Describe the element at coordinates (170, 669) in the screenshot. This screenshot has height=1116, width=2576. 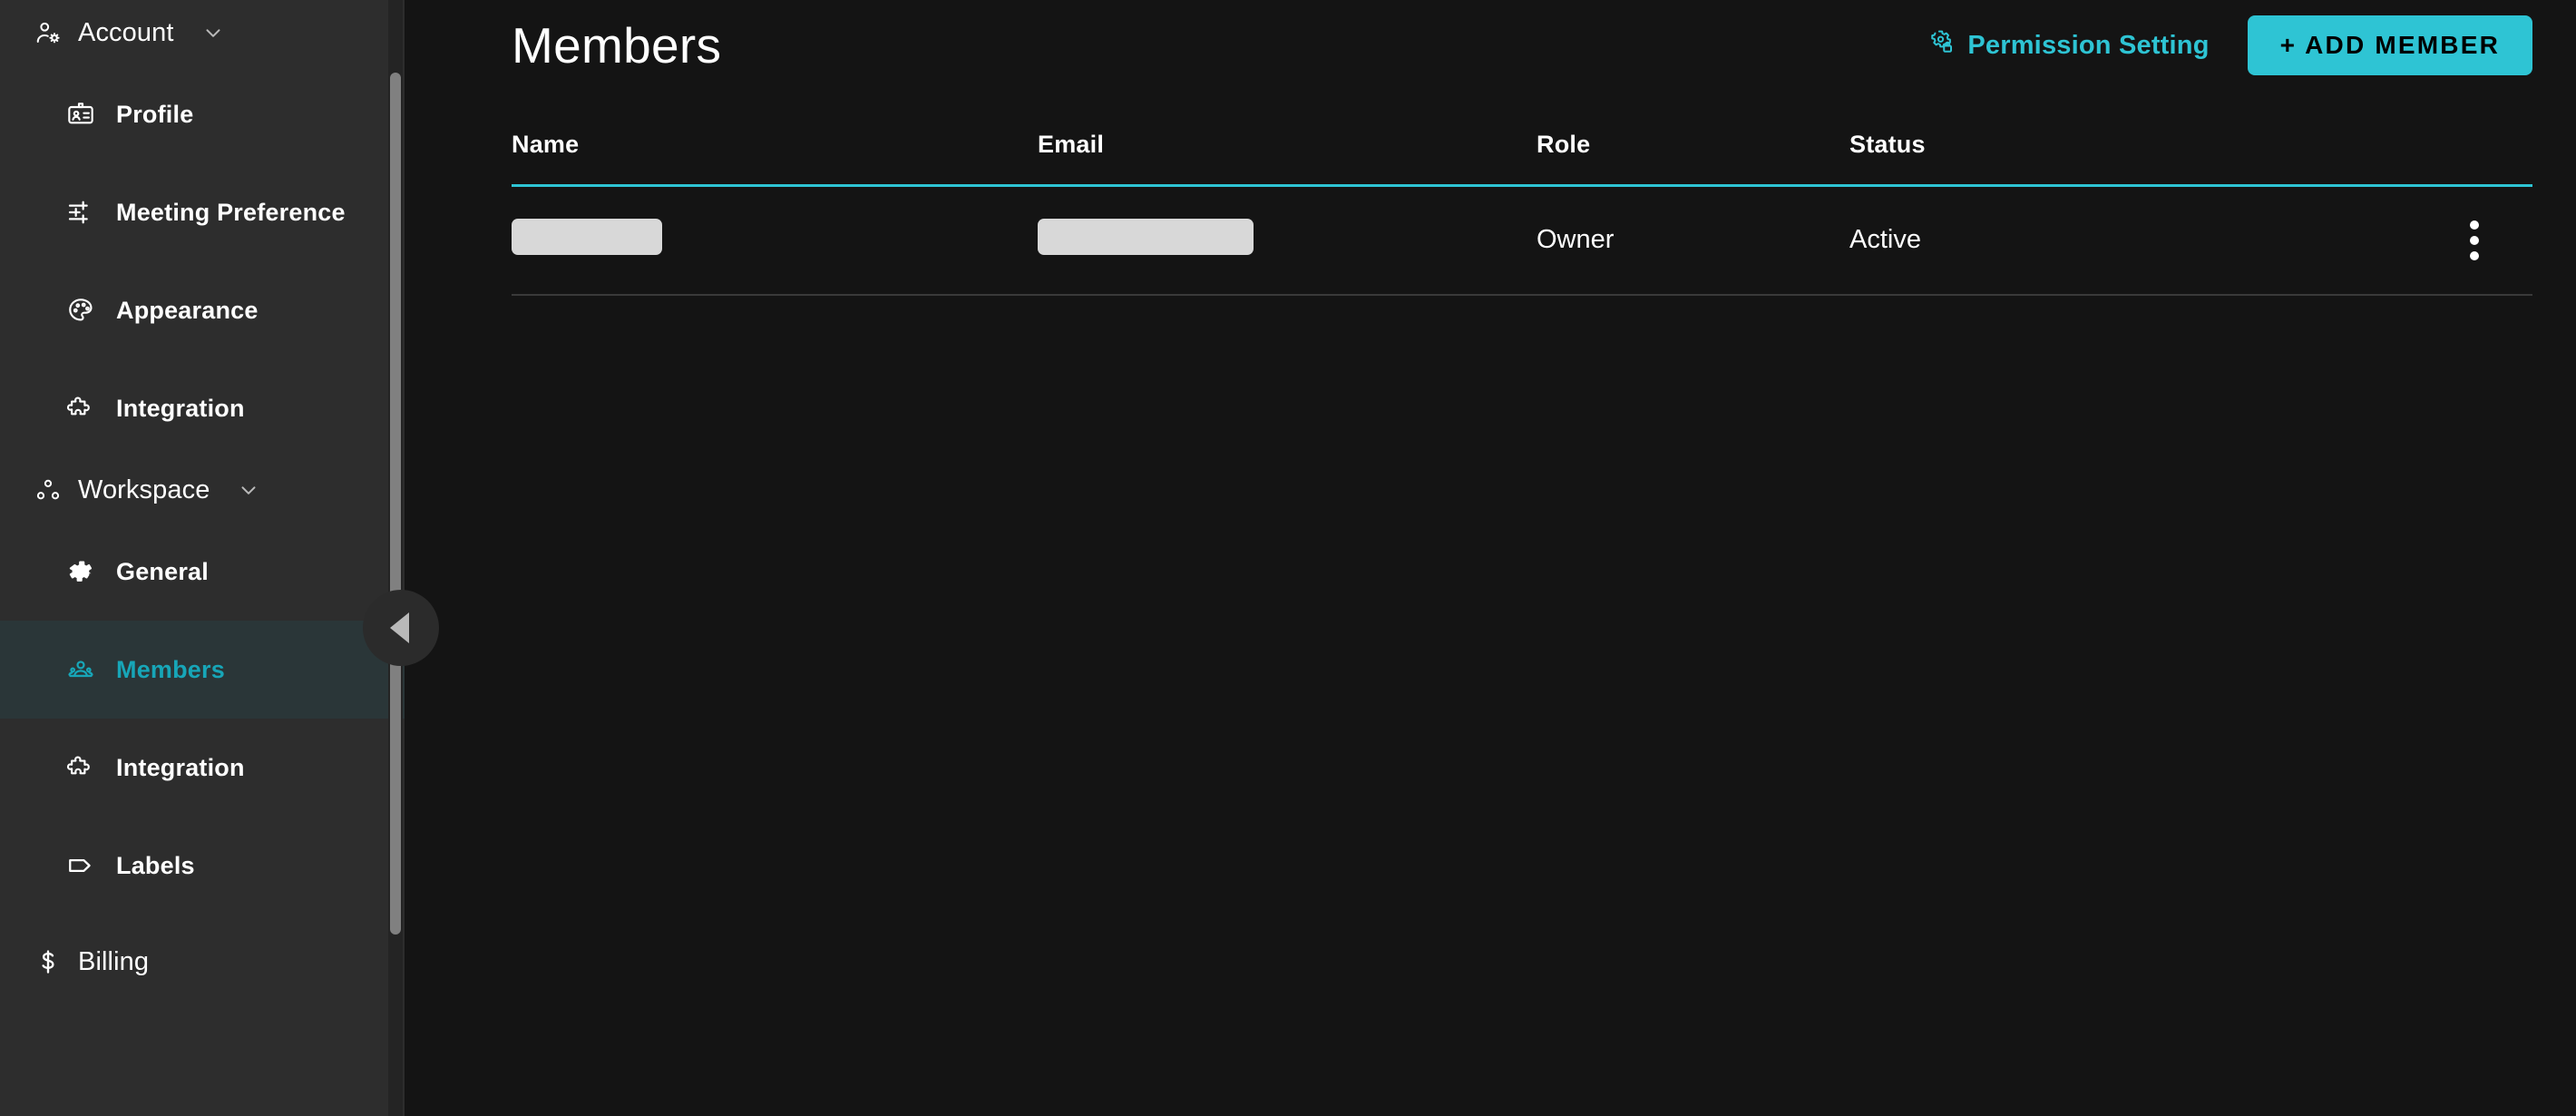
I see `sidebar-item-label: Members` at that location.